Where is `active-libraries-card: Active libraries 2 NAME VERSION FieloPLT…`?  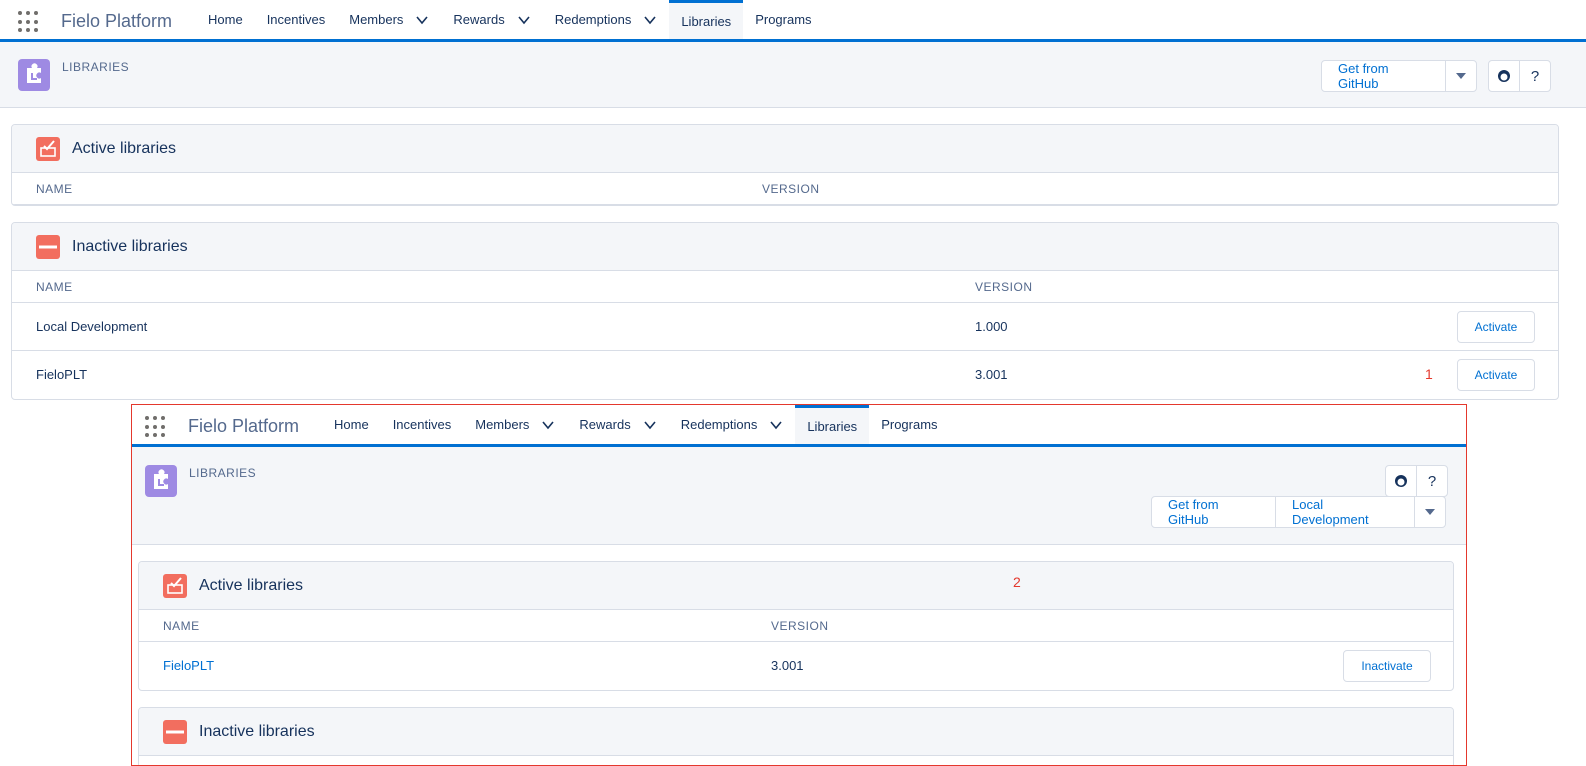
active-libraries-card: Active libraries 2 NAME VERSION FieloPLT… is located at coordinates (796, 626).